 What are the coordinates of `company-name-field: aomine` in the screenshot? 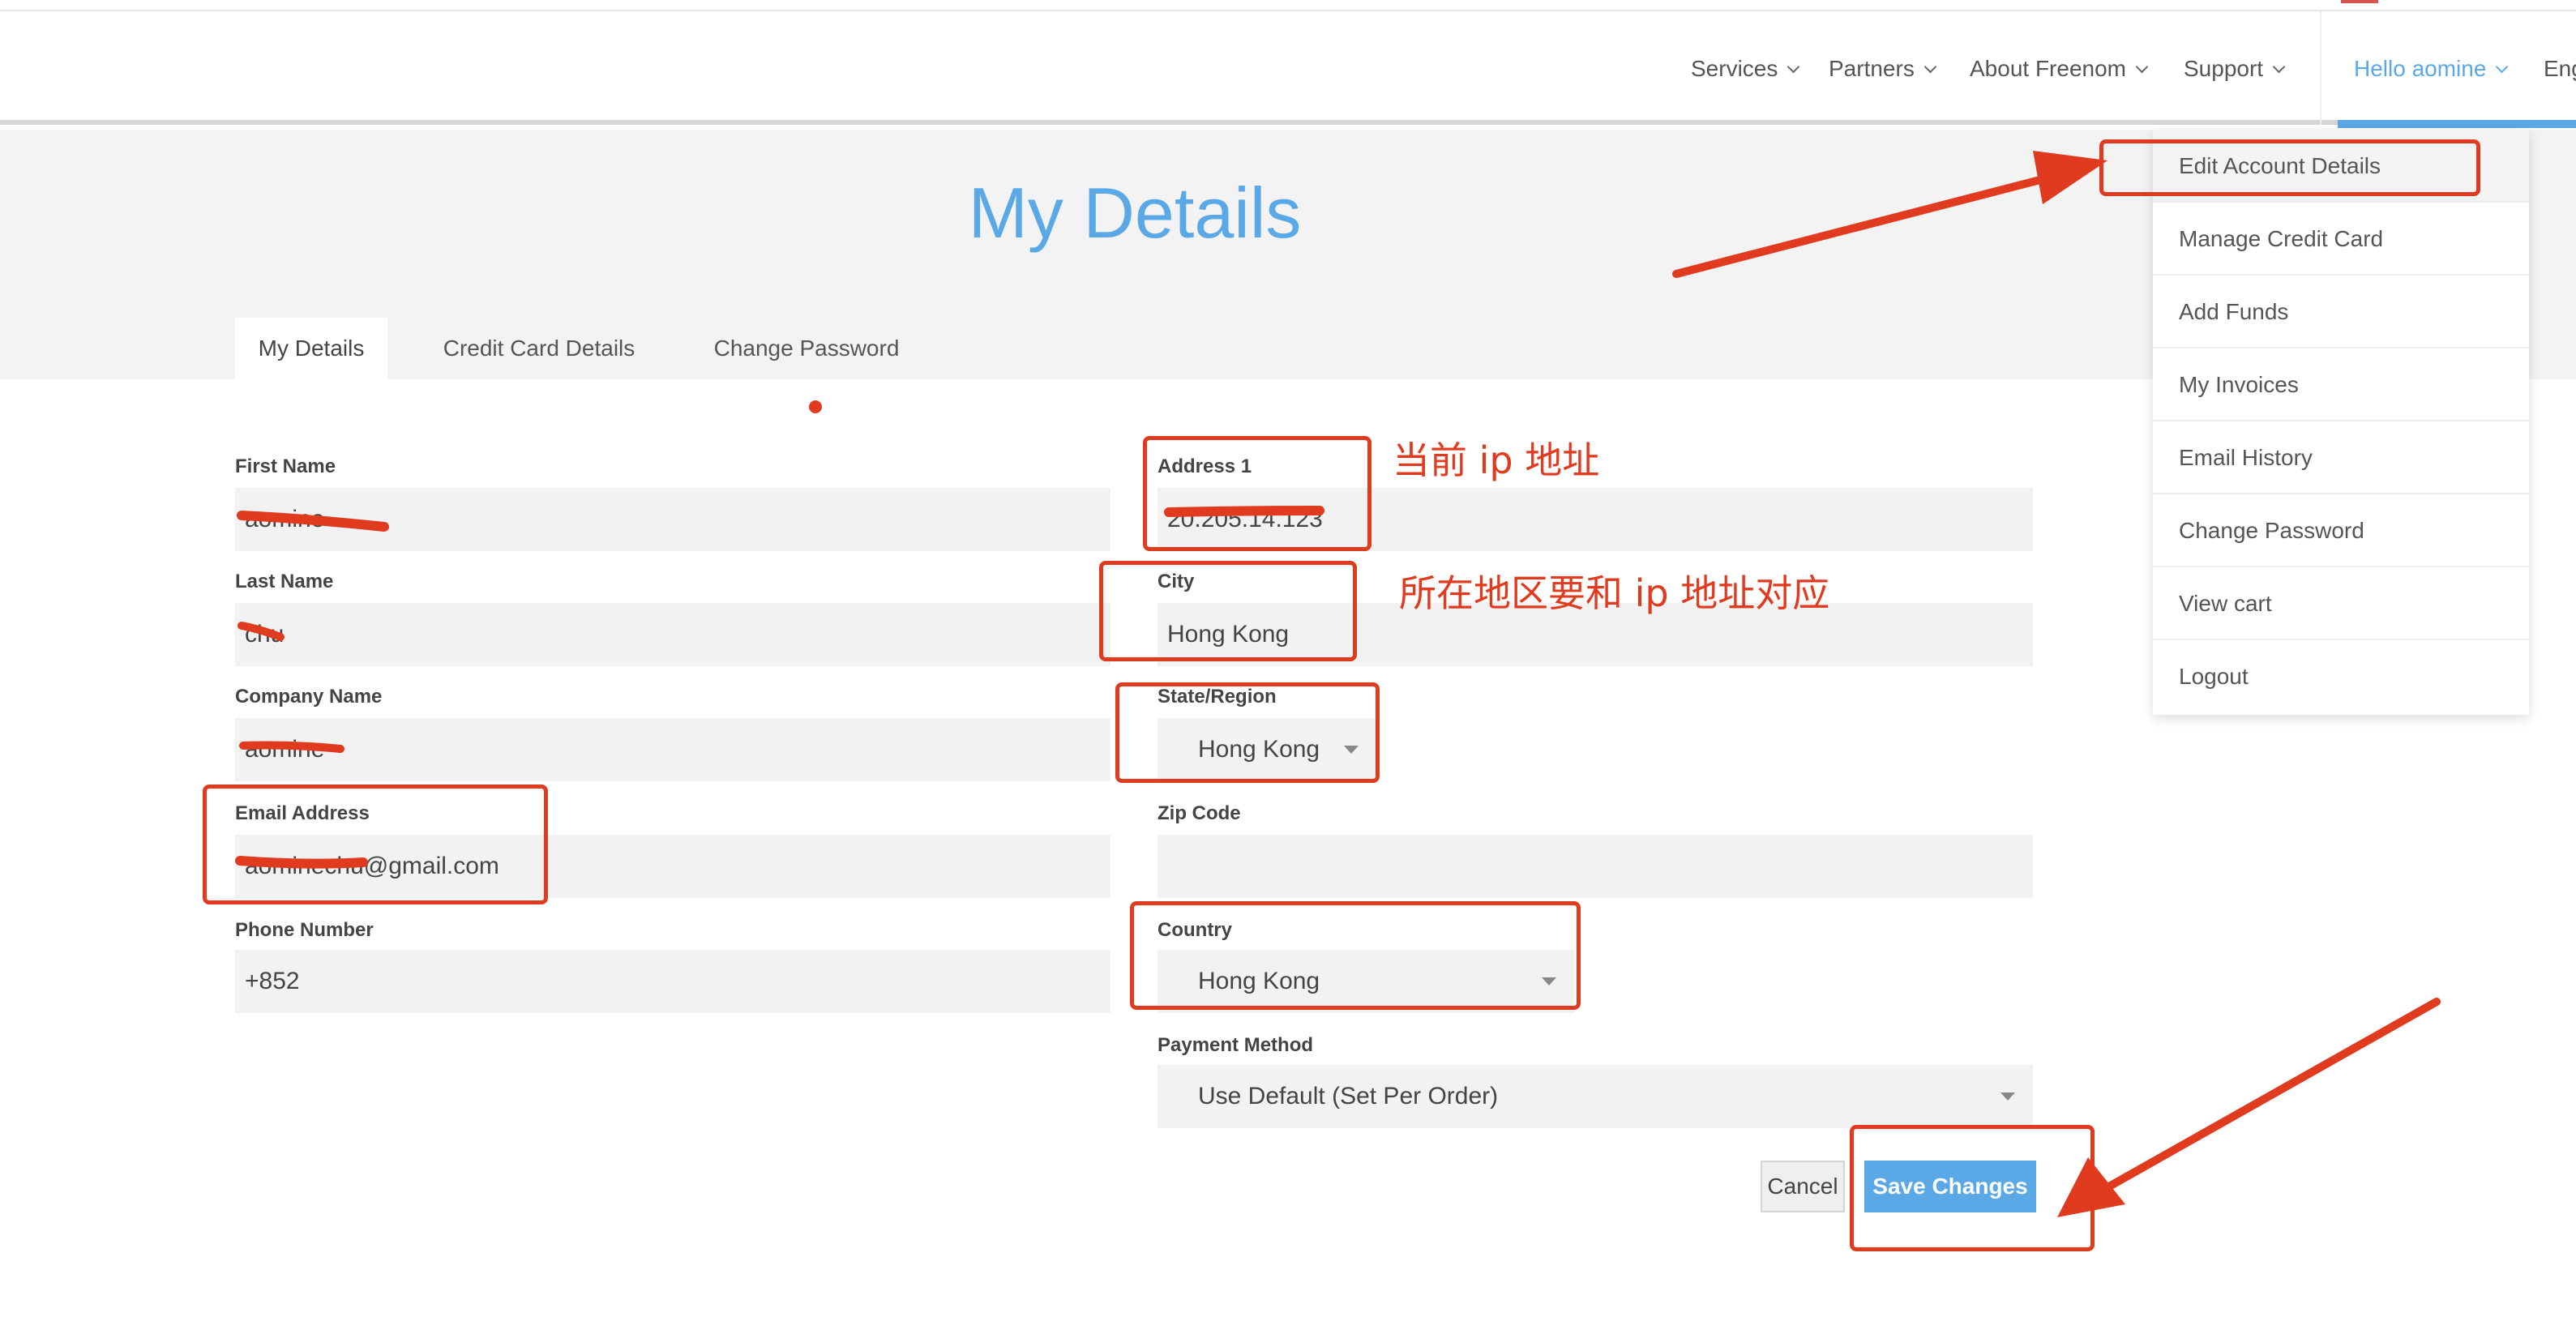 It's located at (672, 749).